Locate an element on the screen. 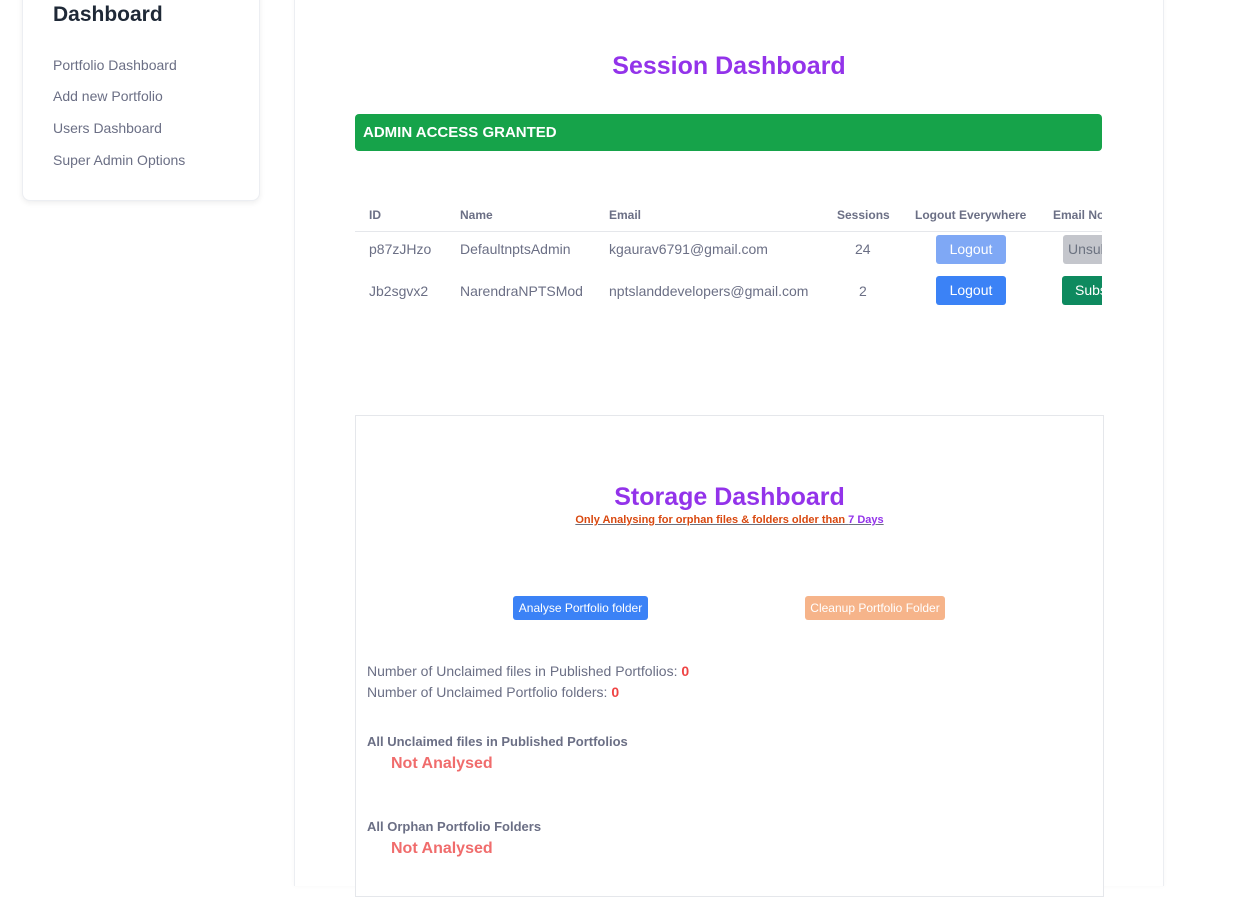 The image size is (1253, 897). sidebar-item-add-new-portfolio: Add new Portfolio is located at coordinates (108, 96).